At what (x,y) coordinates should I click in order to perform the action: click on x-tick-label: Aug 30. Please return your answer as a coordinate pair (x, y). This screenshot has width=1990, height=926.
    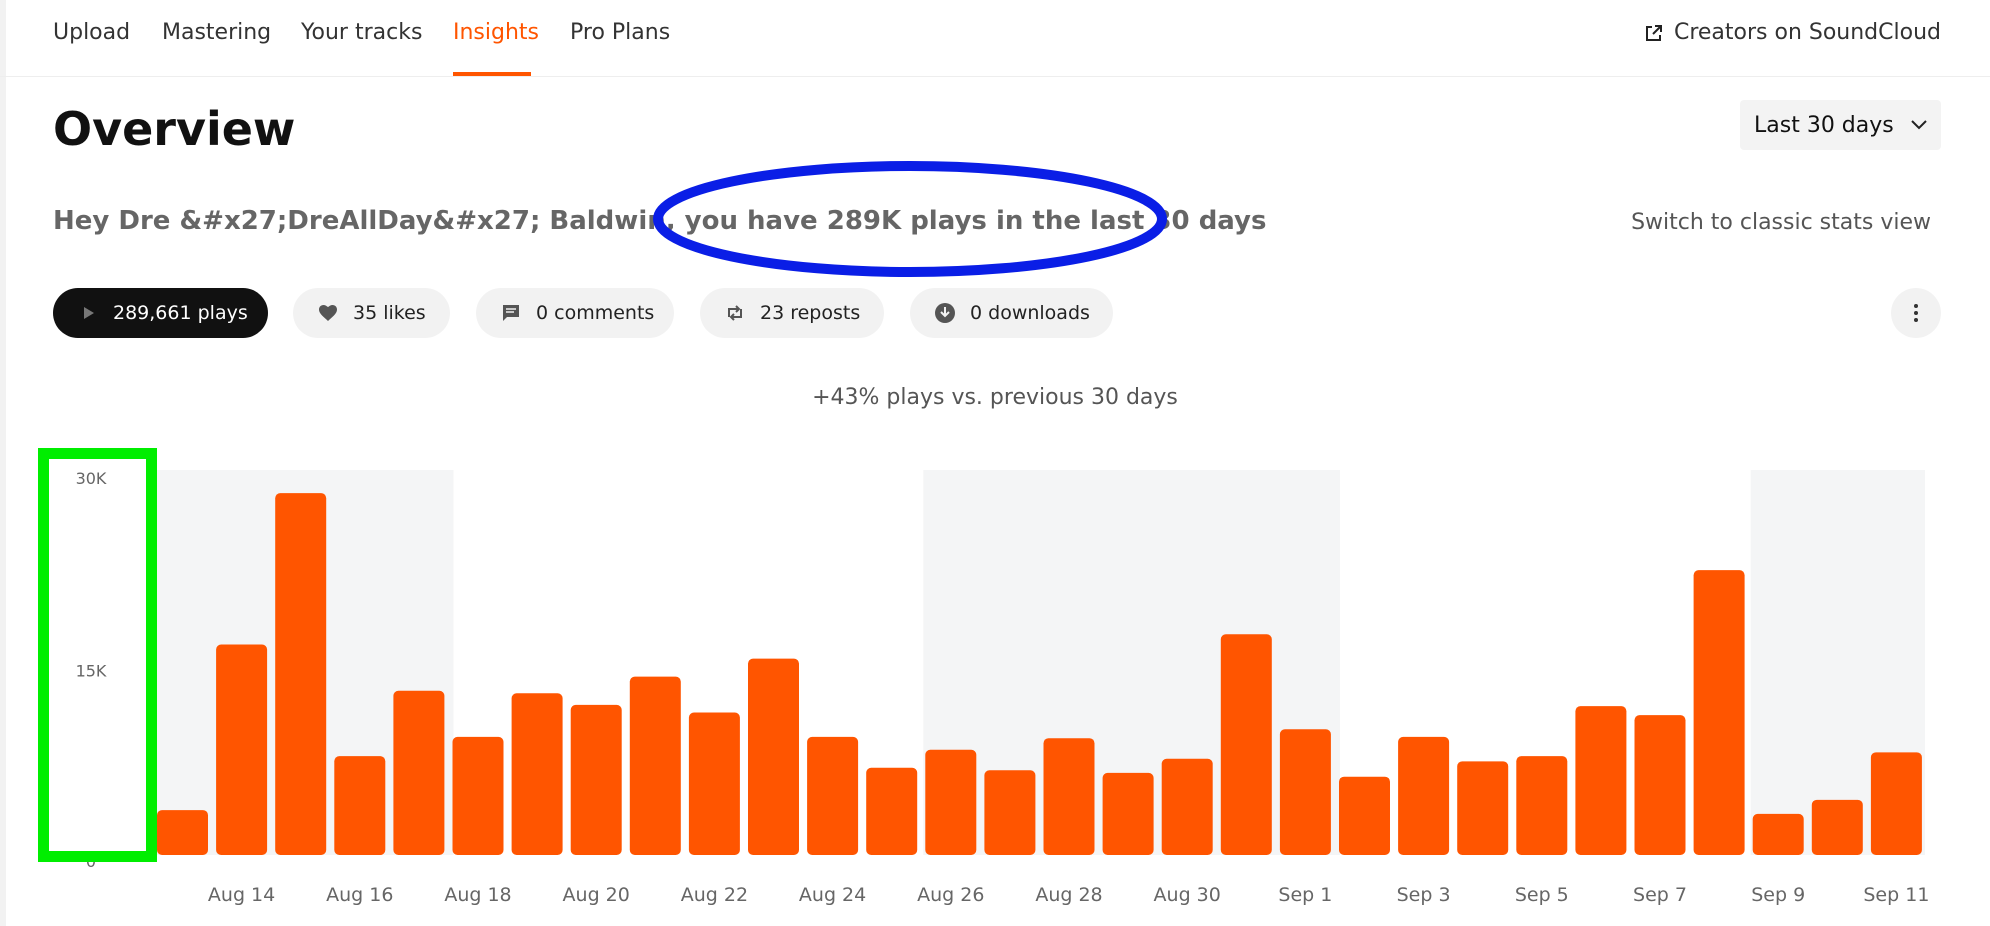
    Looking at the image, I should click on (1187, 895).